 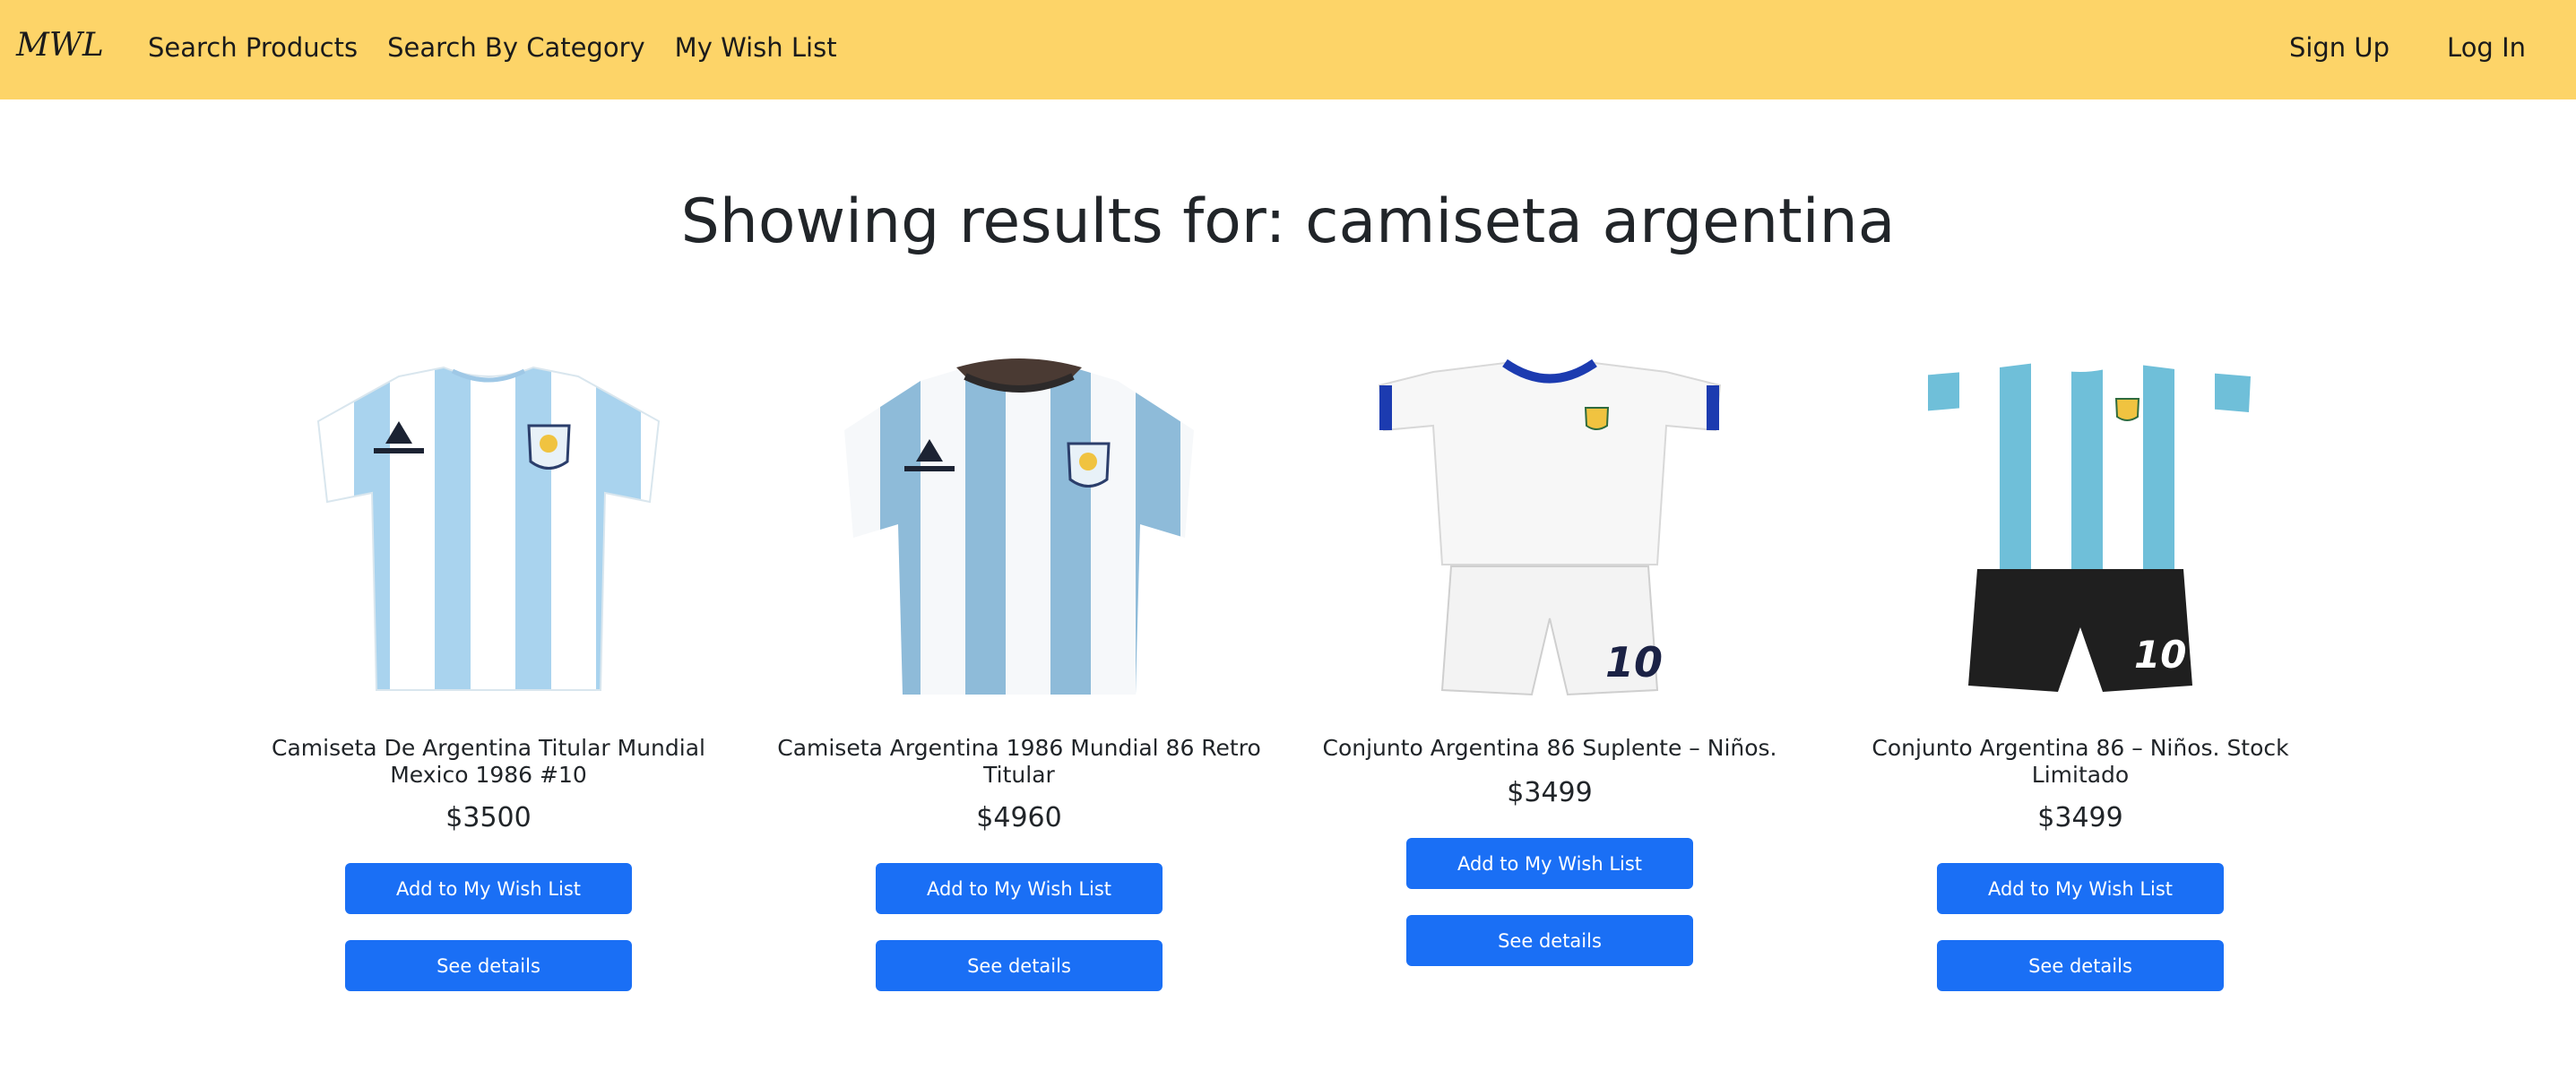 What do you see at coordinates (488, 528) in the screenshot?
I see `product-image-striped-jersey` at bounding box center [488, 528].